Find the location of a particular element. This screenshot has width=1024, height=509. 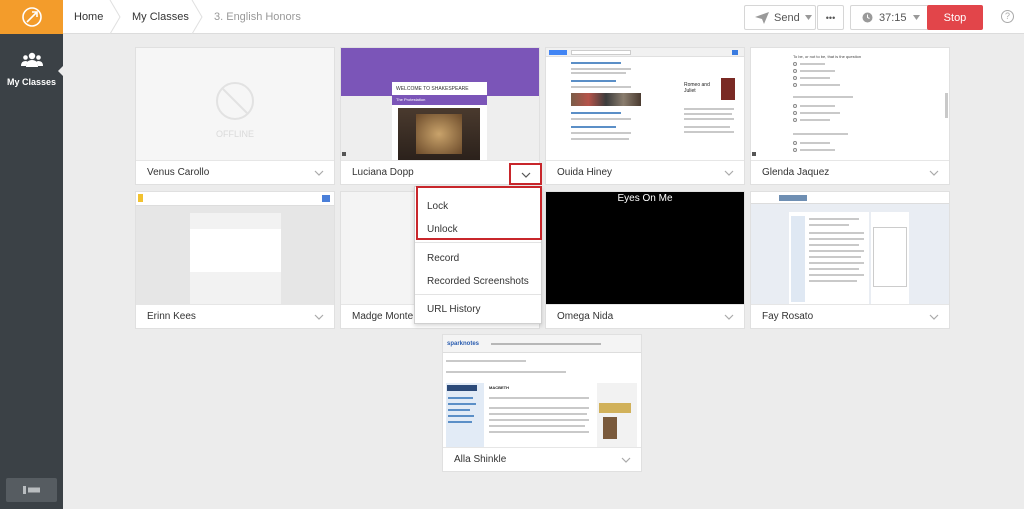

timer-button: 37:15 is located at coordinates (890, 17).